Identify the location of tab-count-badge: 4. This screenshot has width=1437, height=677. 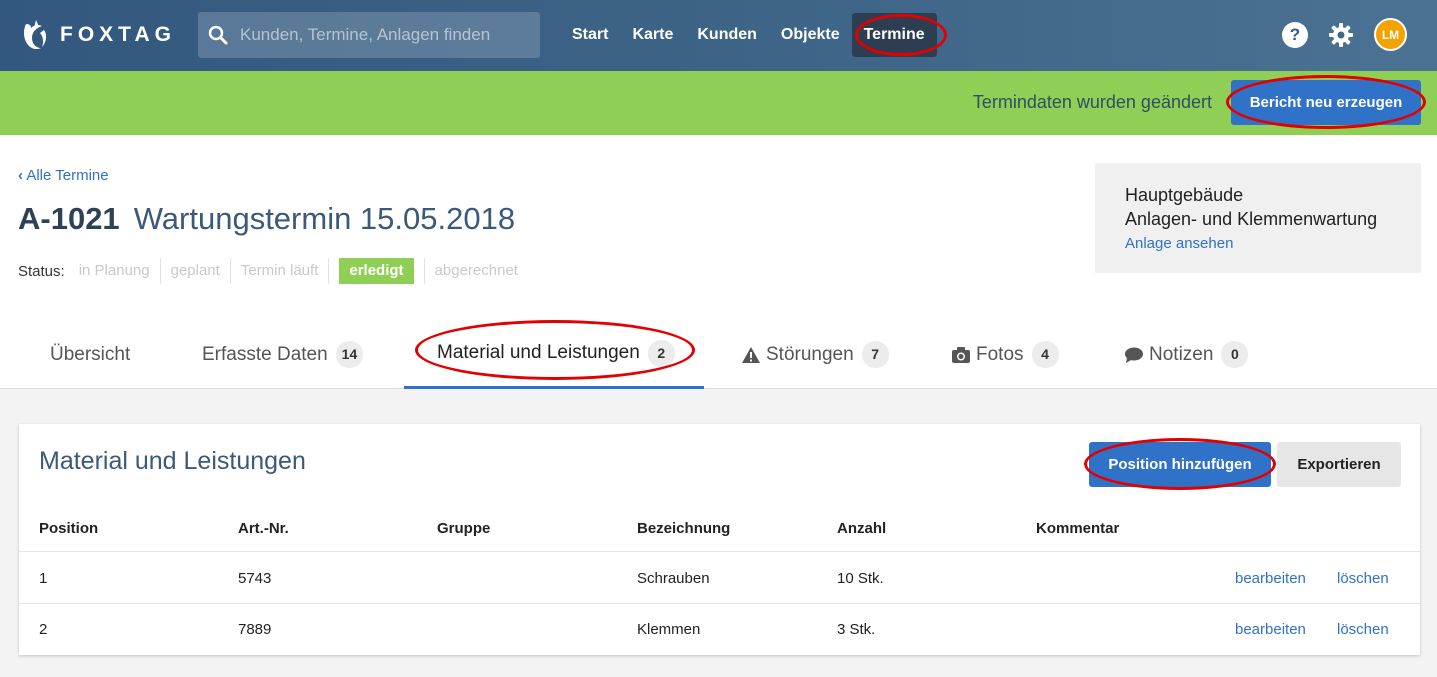
(1045, 354).